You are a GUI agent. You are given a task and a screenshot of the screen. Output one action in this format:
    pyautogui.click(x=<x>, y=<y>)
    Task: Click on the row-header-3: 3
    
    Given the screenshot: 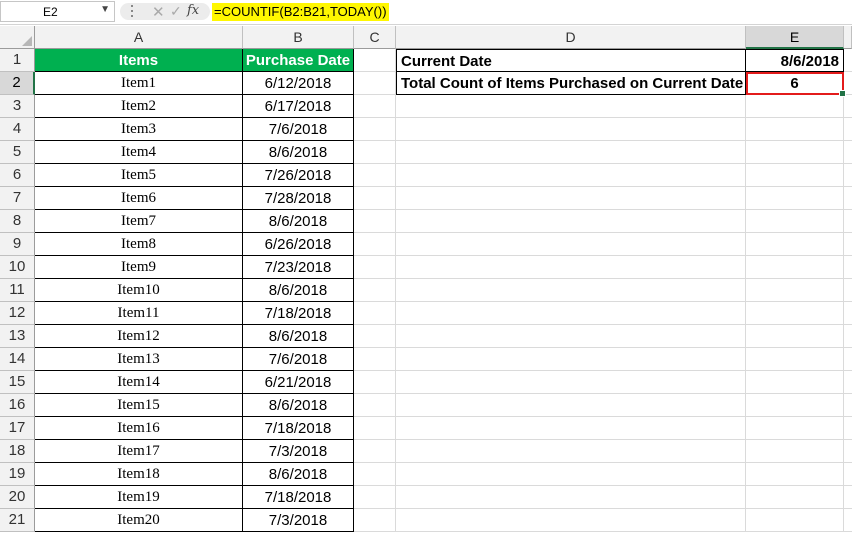 What is the action you would take?
    pyautogui.click(x=17, y=106)
    